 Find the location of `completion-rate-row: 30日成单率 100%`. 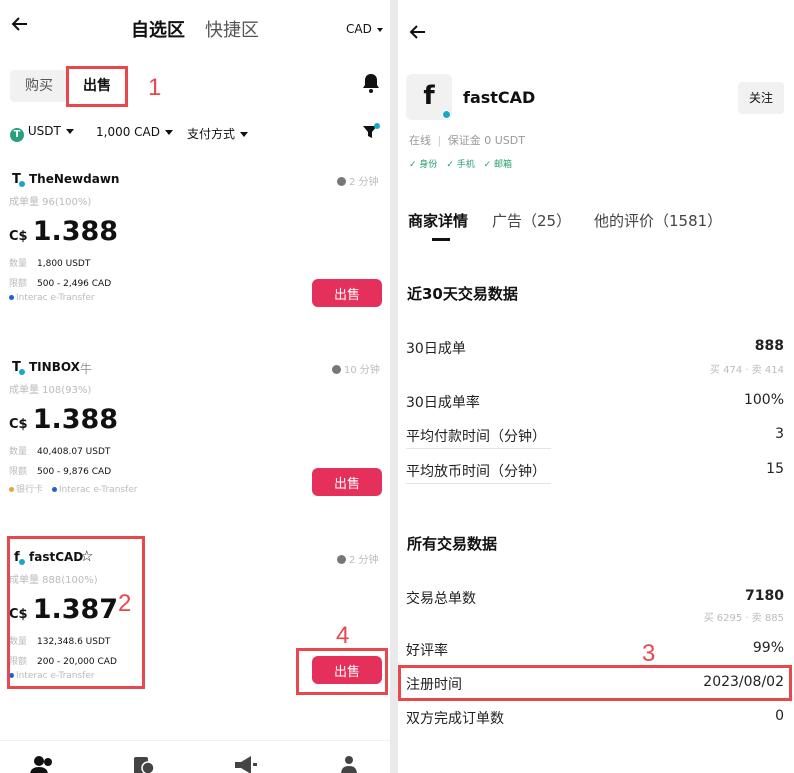

completion-rate-row: 30日成单率 100% is located at coordinates (595, 402).